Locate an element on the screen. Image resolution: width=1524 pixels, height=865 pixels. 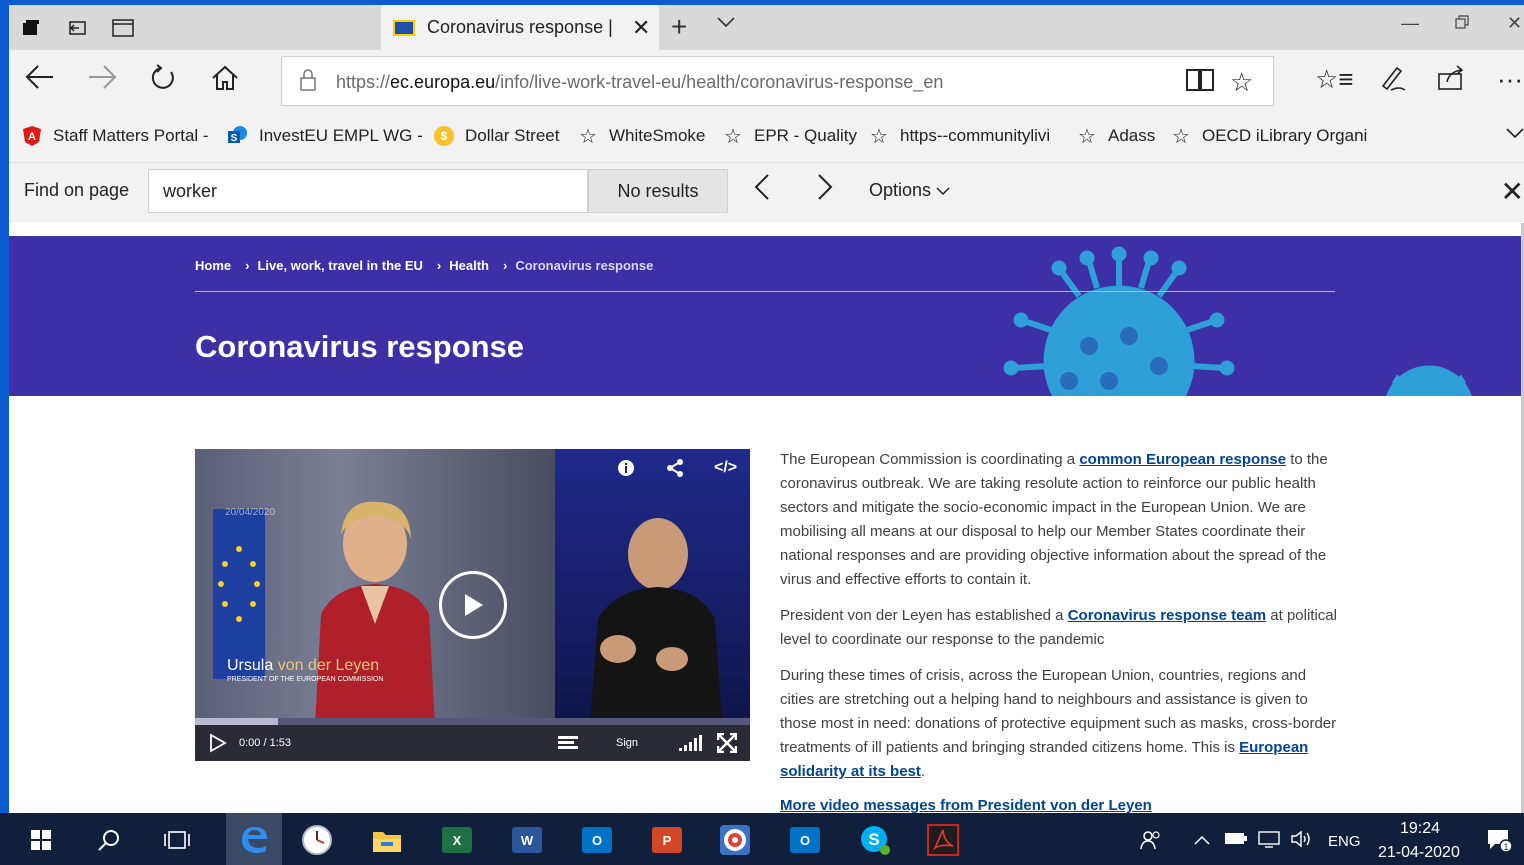
video-buffer-fill is located at coordinates (237, 721).